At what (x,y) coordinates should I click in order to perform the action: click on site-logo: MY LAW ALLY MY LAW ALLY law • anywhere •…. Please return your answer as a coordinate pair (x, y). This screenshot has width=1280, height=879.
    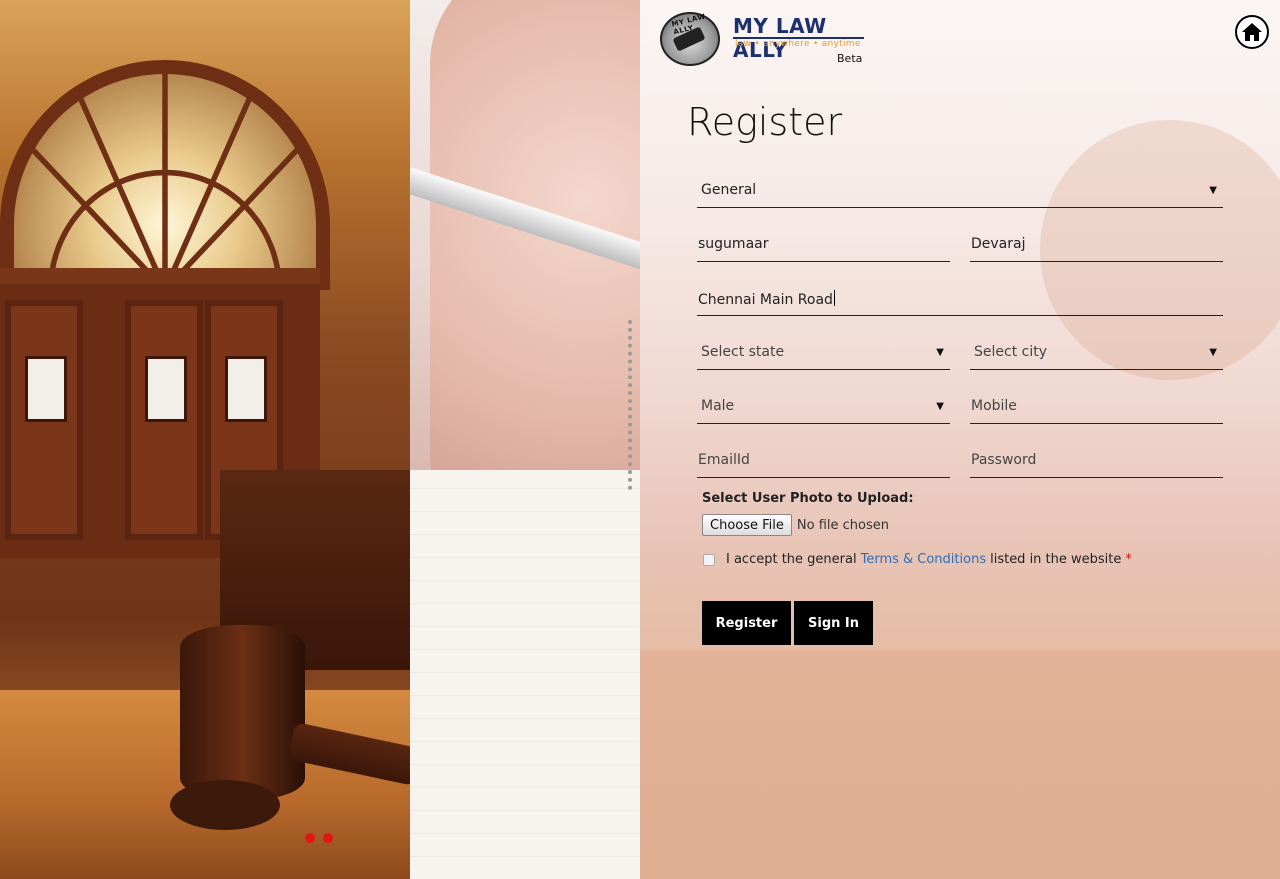
    Looking at the image, I should click on (765, 40).